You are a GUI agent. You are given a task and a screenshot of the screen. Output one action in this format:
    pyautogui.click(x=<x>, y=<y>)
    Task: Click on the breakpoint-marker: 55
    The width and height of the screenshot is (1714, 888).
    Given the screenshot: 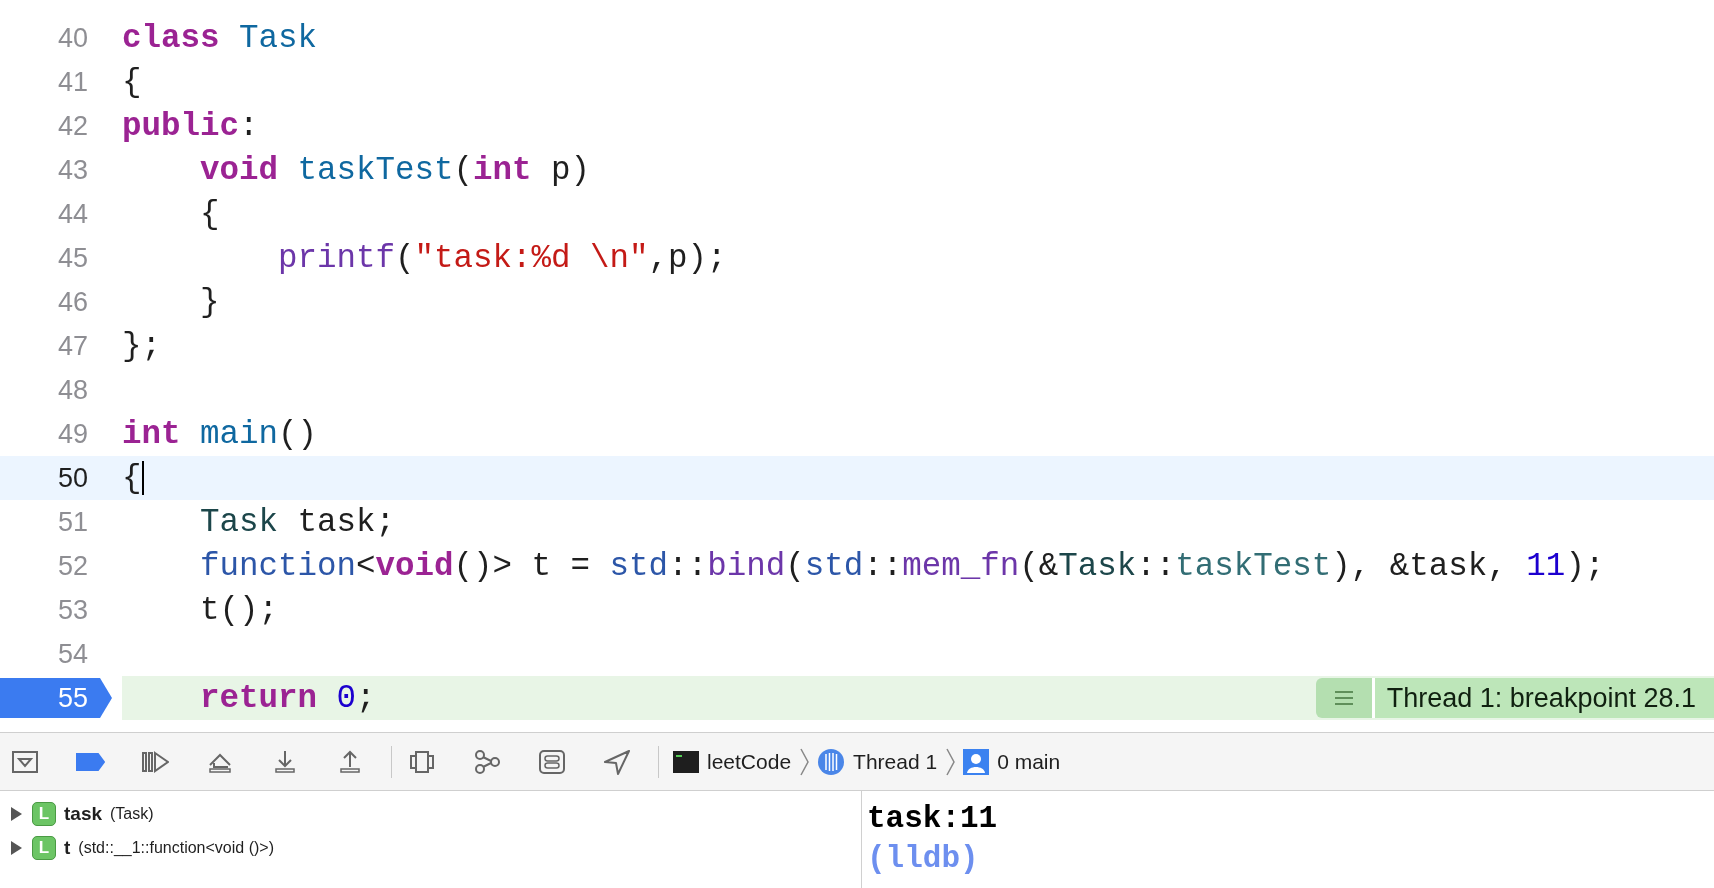 What is the action you would take?
    pyautogui.click(x=56, y=698)
    